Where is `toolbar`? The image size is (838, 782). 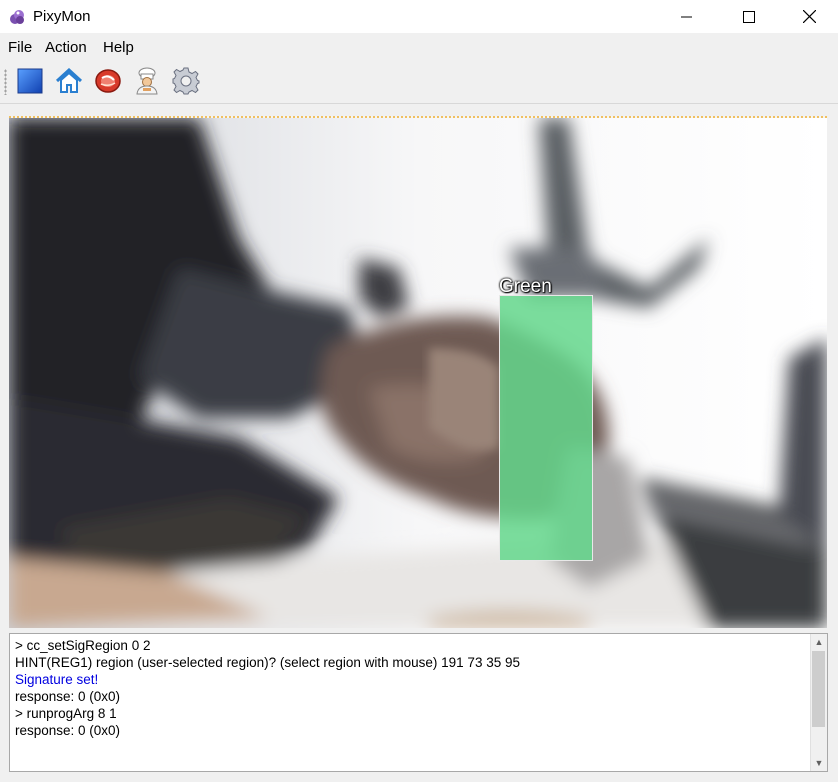 toolbar is located at coordinates (419, 82).